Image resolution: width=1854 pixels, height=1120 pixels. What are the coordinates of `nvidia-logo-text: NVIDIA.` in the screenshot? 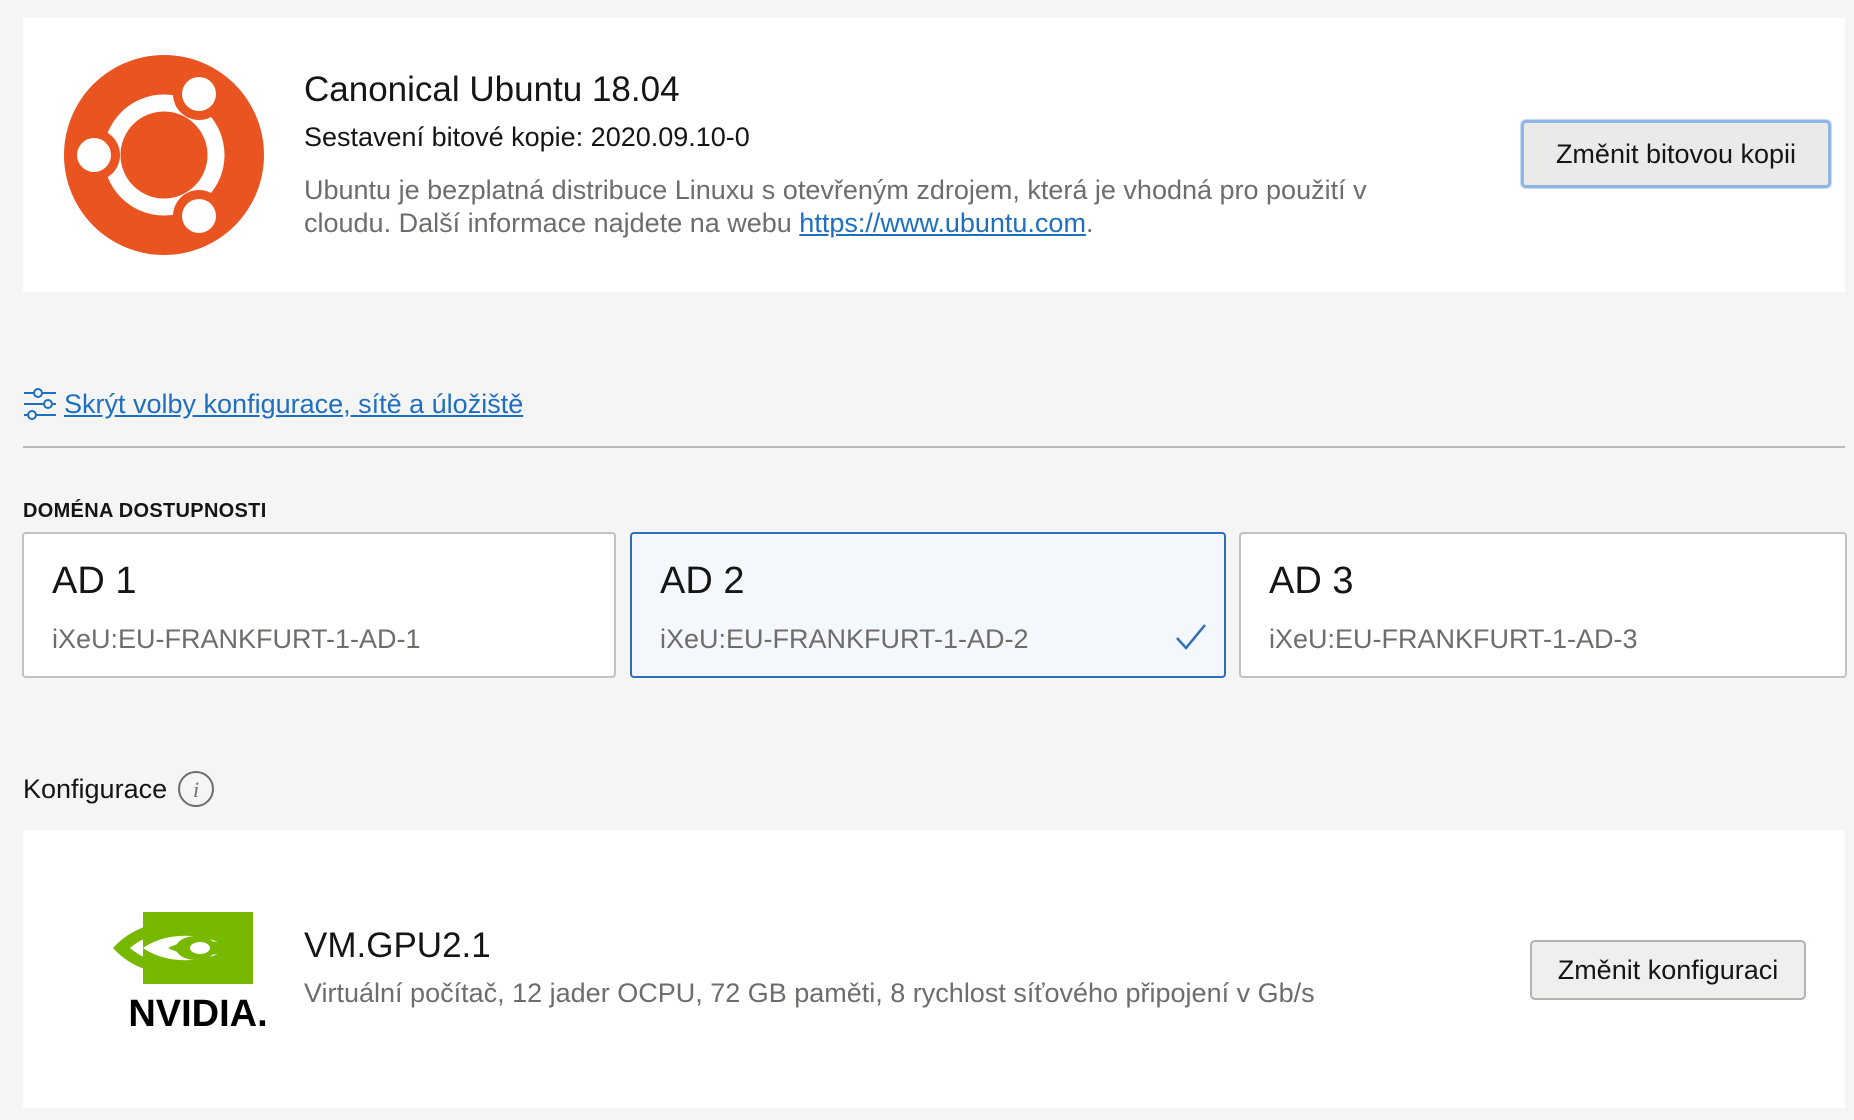 It's located at (197, 1012).